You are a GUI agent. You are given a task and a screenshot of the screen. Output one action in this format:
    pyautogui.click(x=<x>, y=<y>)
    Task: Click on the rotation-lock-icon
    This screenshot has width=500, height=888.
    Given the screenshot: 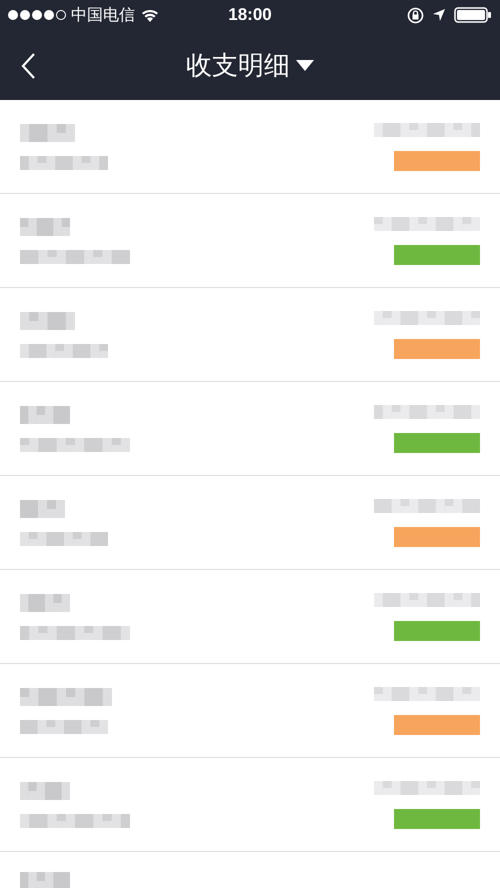 What is the action you would take?
    pyautogui.click(x=415, y=15)
    